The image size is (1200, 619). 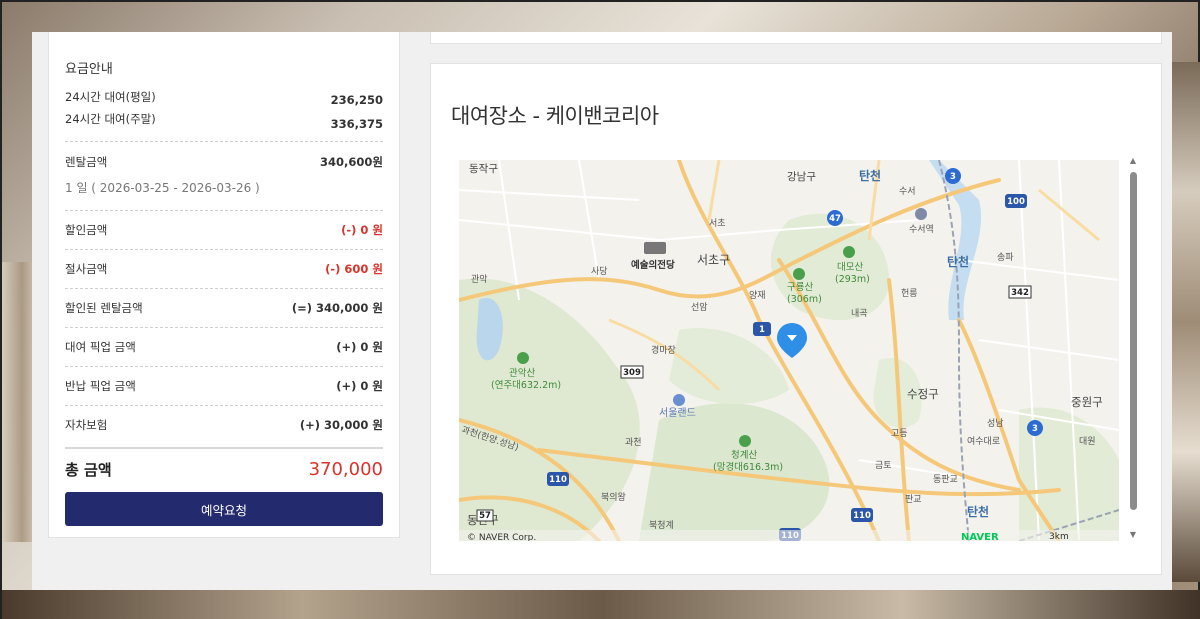 I want to click on route-shield-309: 309, so click(x=632, y=373).